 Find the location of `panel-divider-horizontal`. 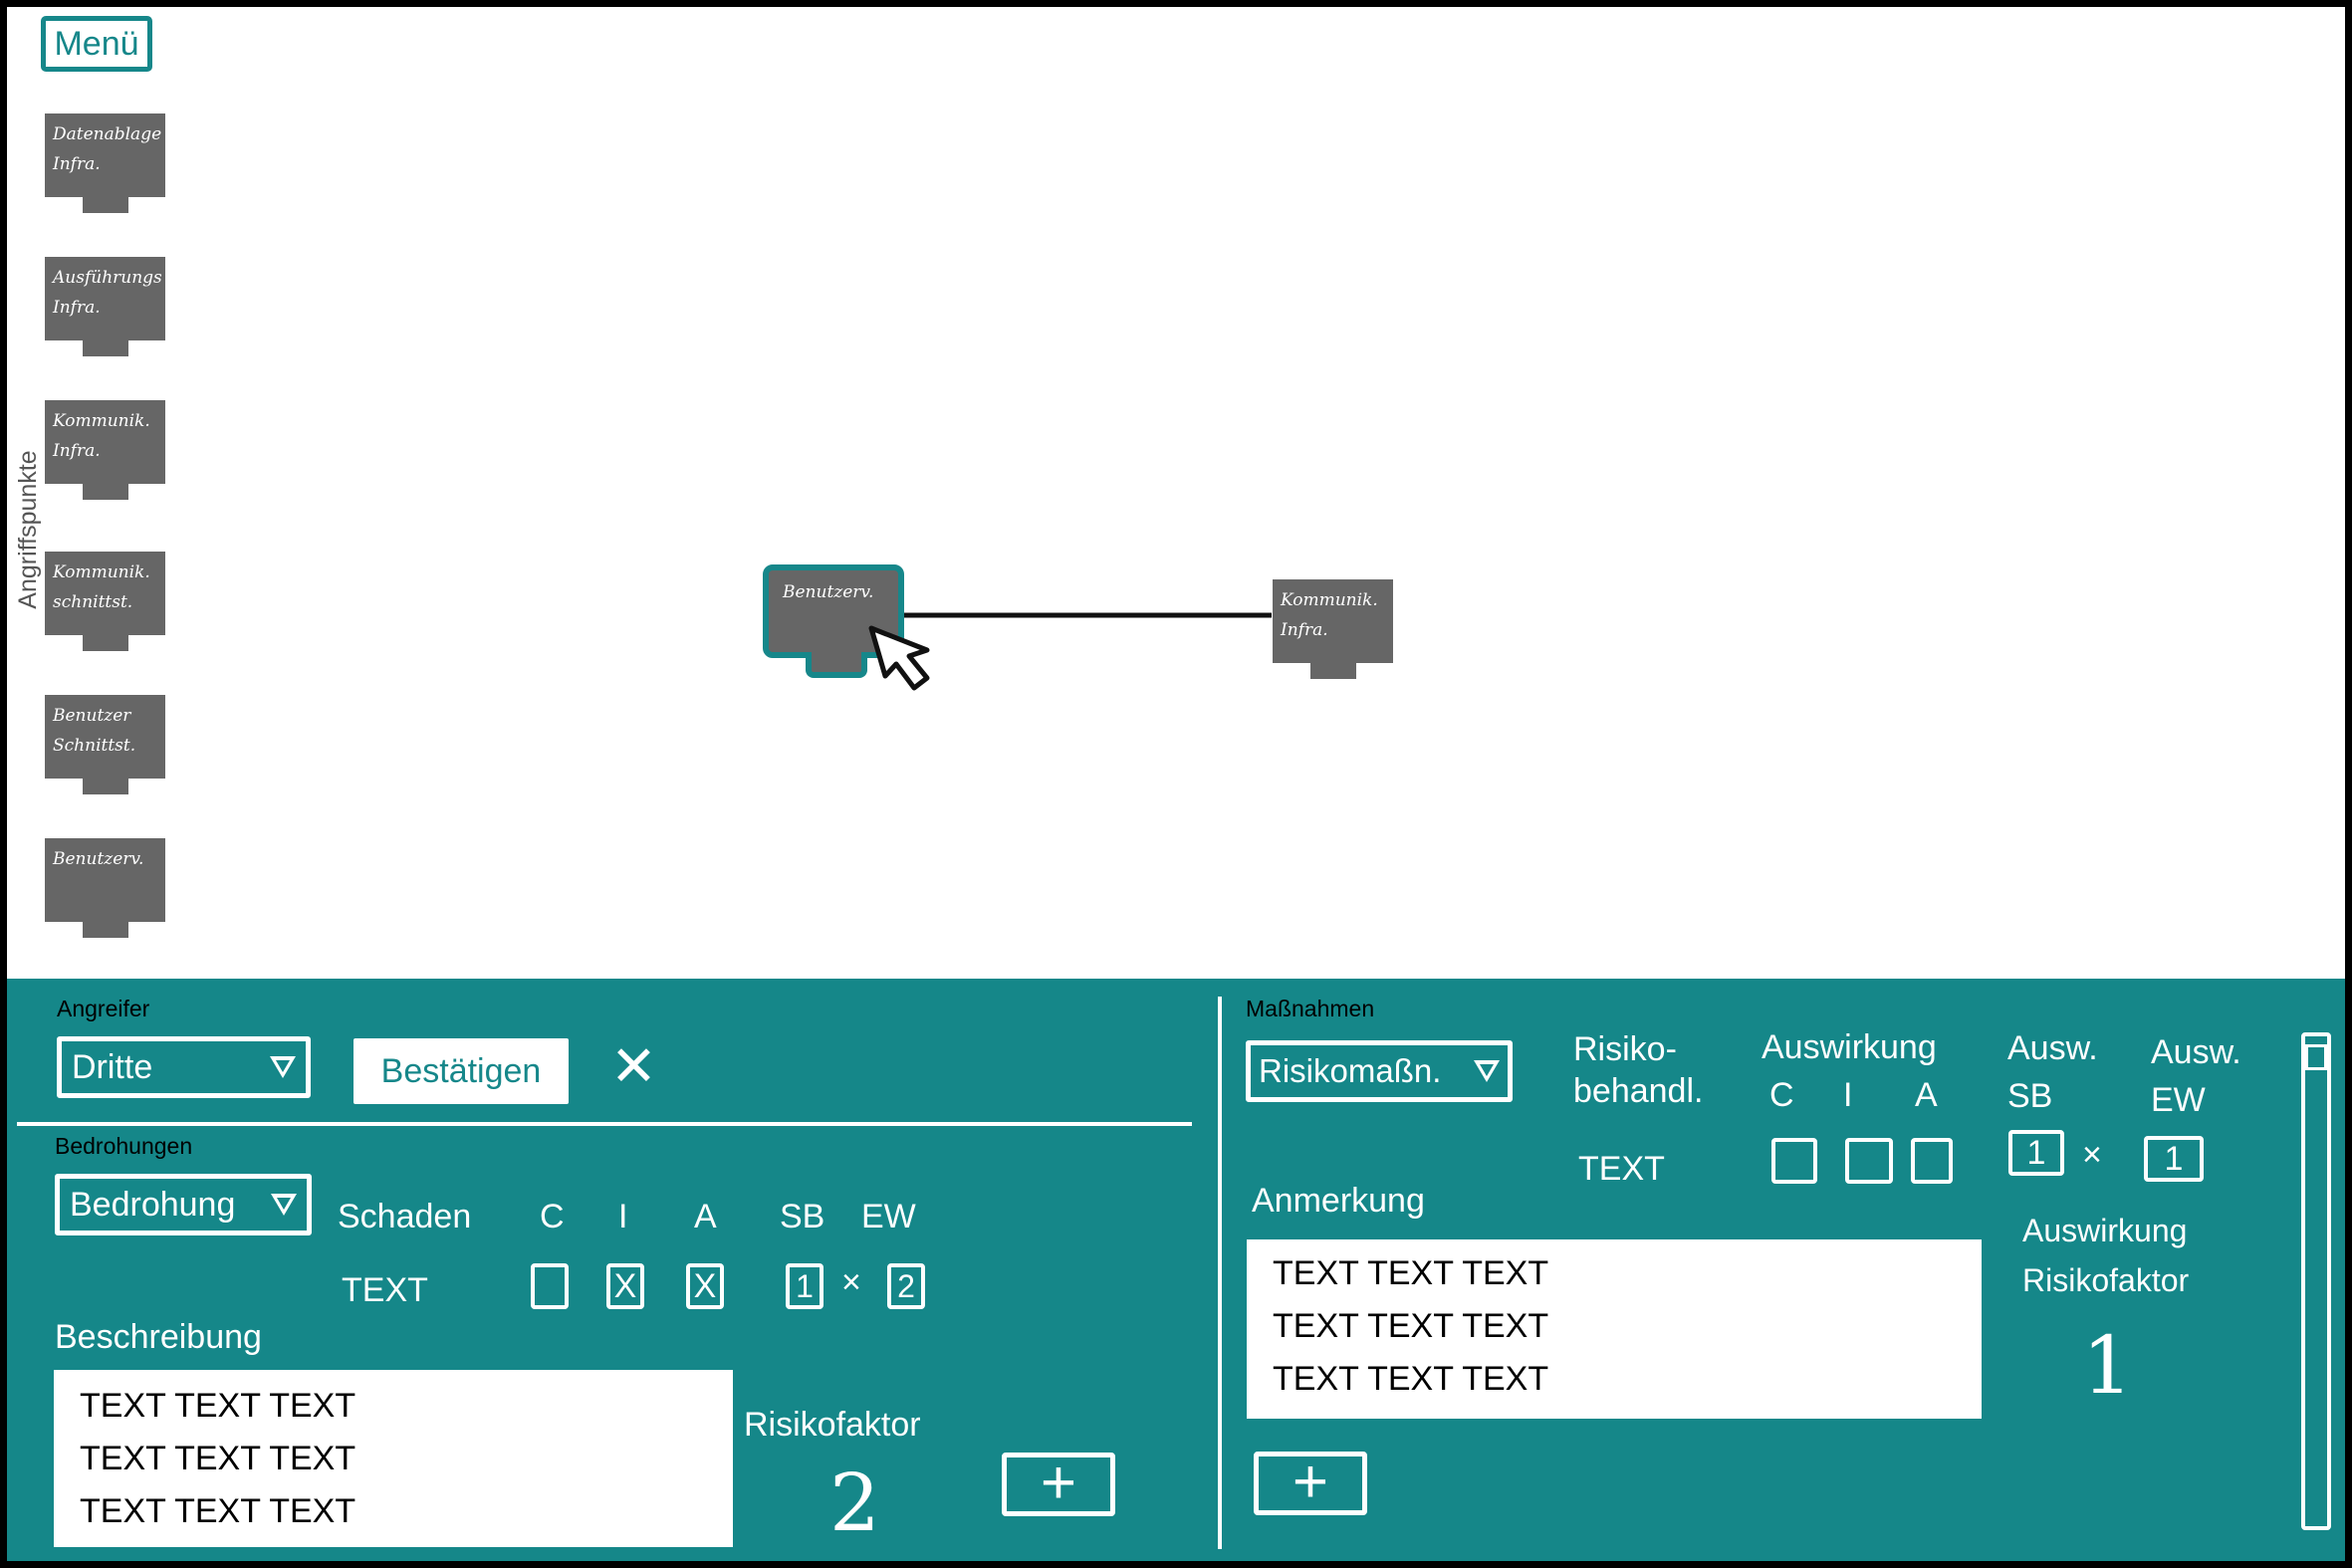

panel-divider-horizontal is located at coordinates (604, 1124).